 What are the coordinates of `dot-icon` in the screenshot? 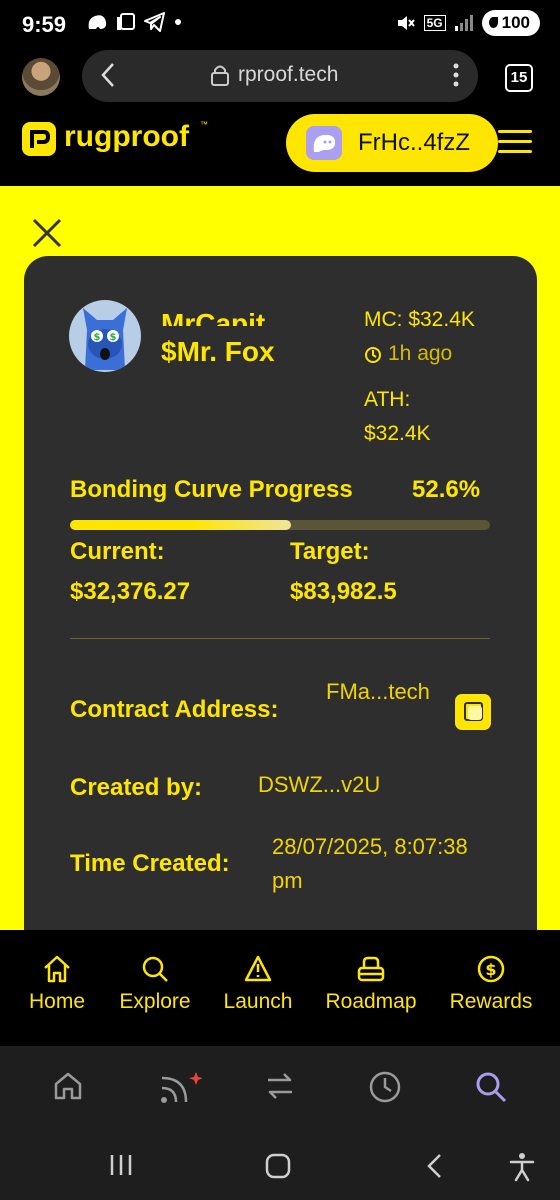 It's located at (178, 22).